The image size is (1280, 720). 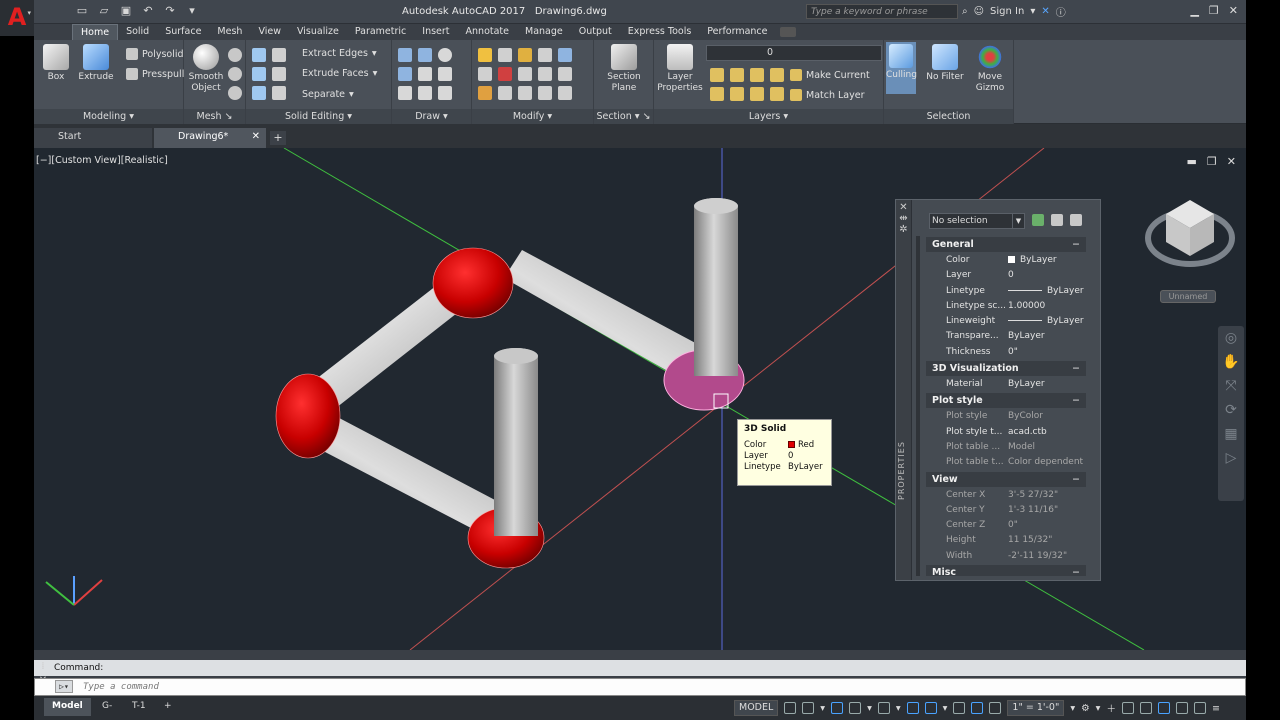 What do you see at coordinates (901, 68) in the screenshot?
I see `culling-button: Culling` at bounding box center [901, 68].